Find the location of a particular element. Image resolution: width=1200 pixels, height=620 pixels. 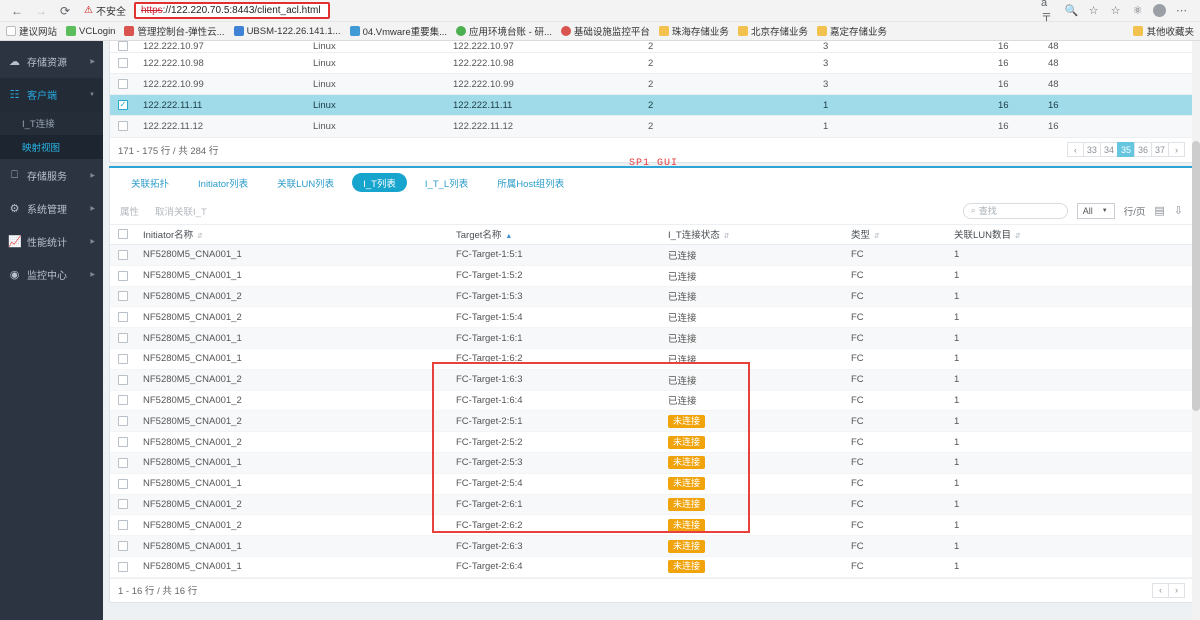

favorite-star-icon: ☆ is located at coordinates (1093, 10).